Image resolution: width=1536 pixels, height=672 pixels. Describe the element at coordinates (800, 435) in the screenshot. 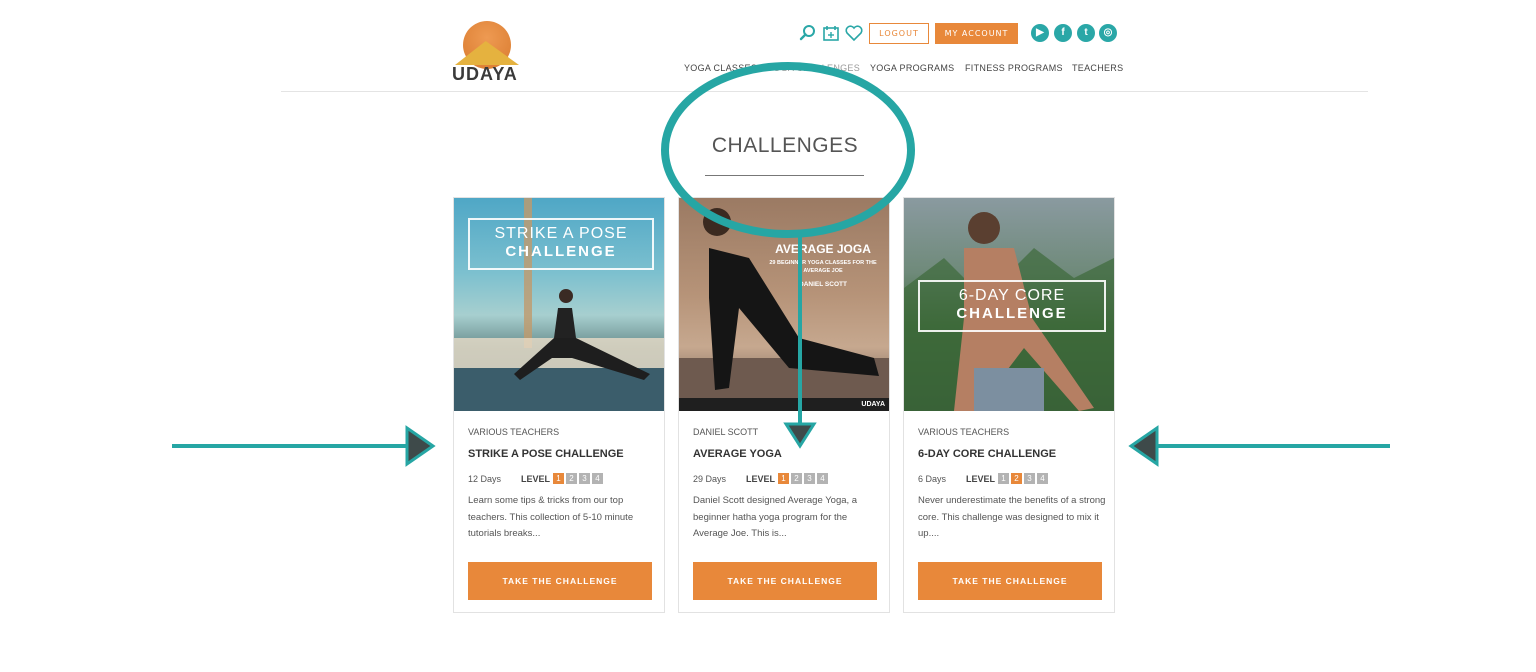

I see `arrow-down-head` at that location.